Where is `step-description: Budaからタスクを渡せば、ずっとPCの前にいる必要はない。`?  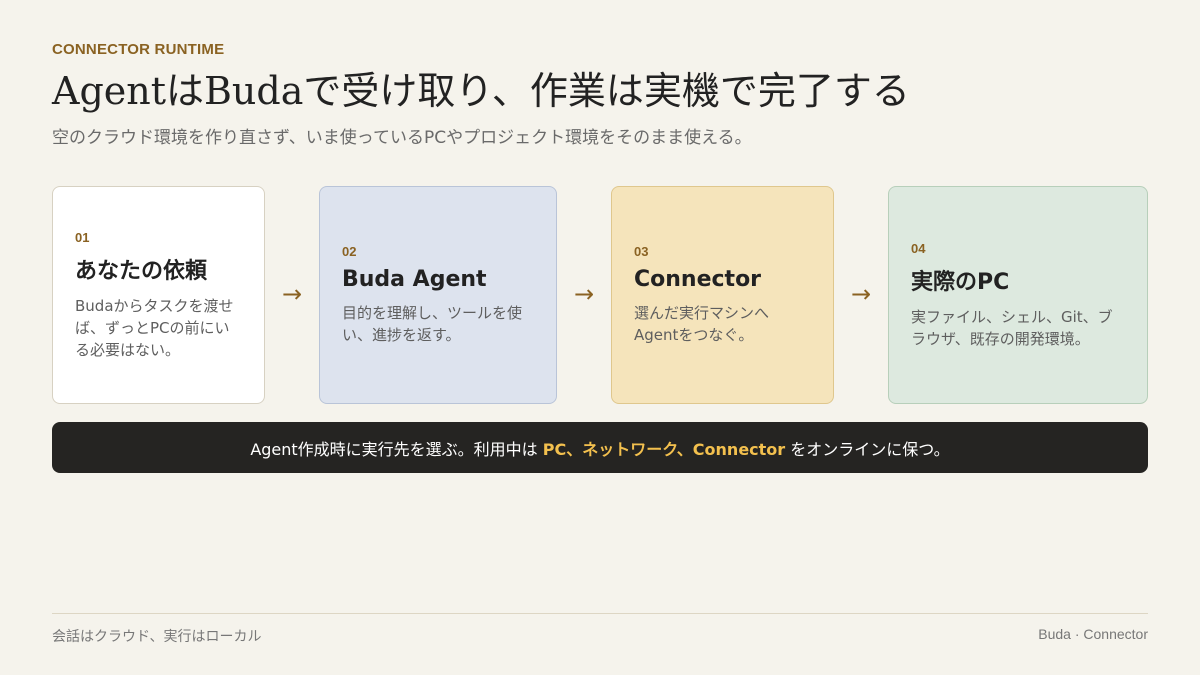
step-description: Budaからタスクを渡せば、ずっとPCの前にいる必要はない。 is located at coordinates (154, 327).